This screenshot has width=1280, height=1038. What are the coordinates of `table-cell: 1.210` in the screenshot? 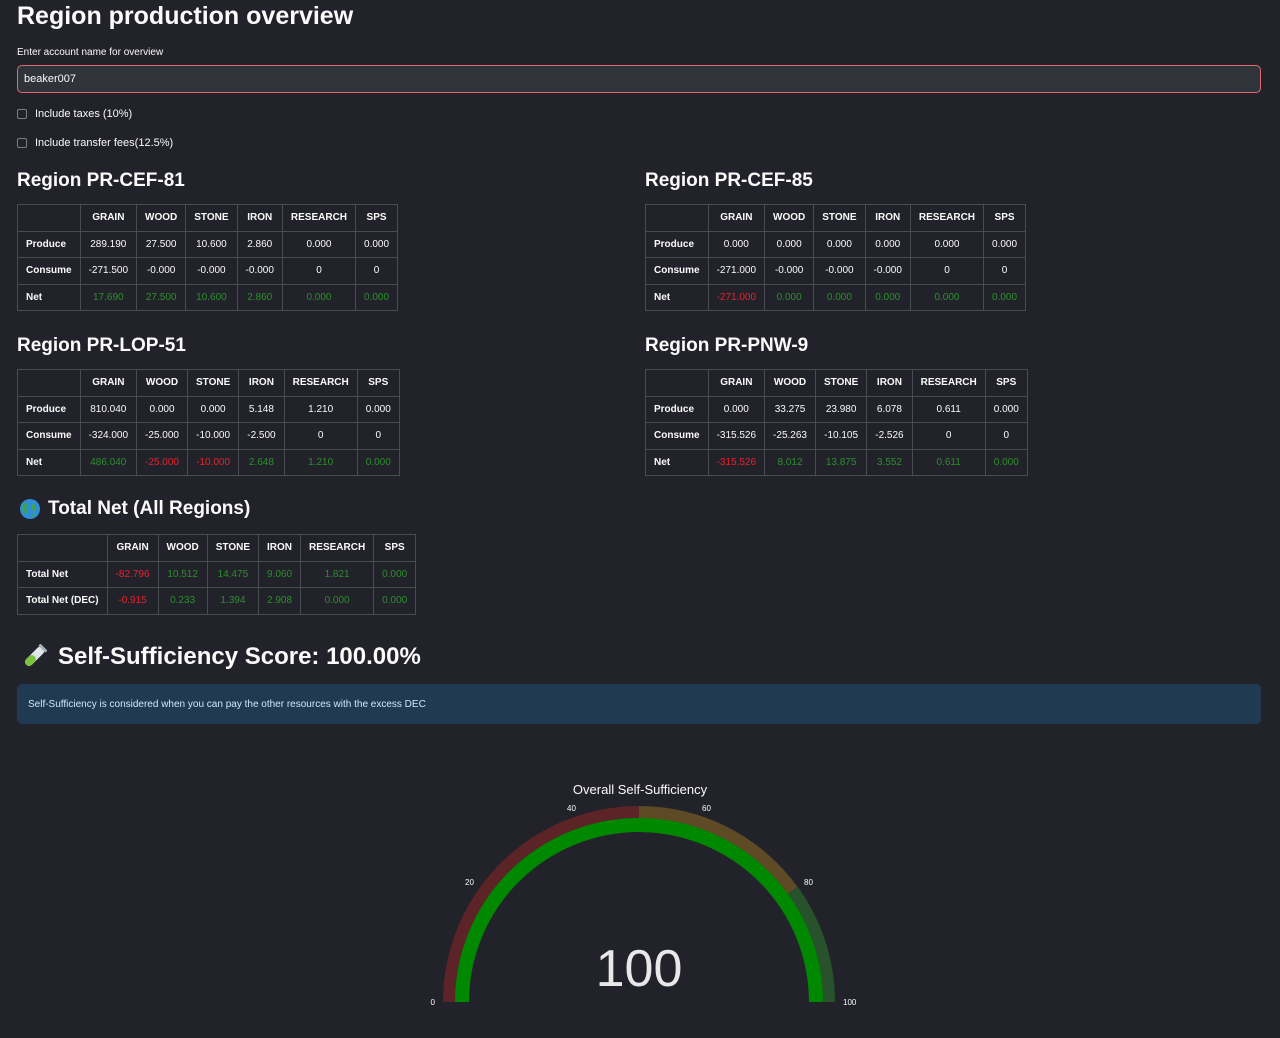 It's located at (320, 462).